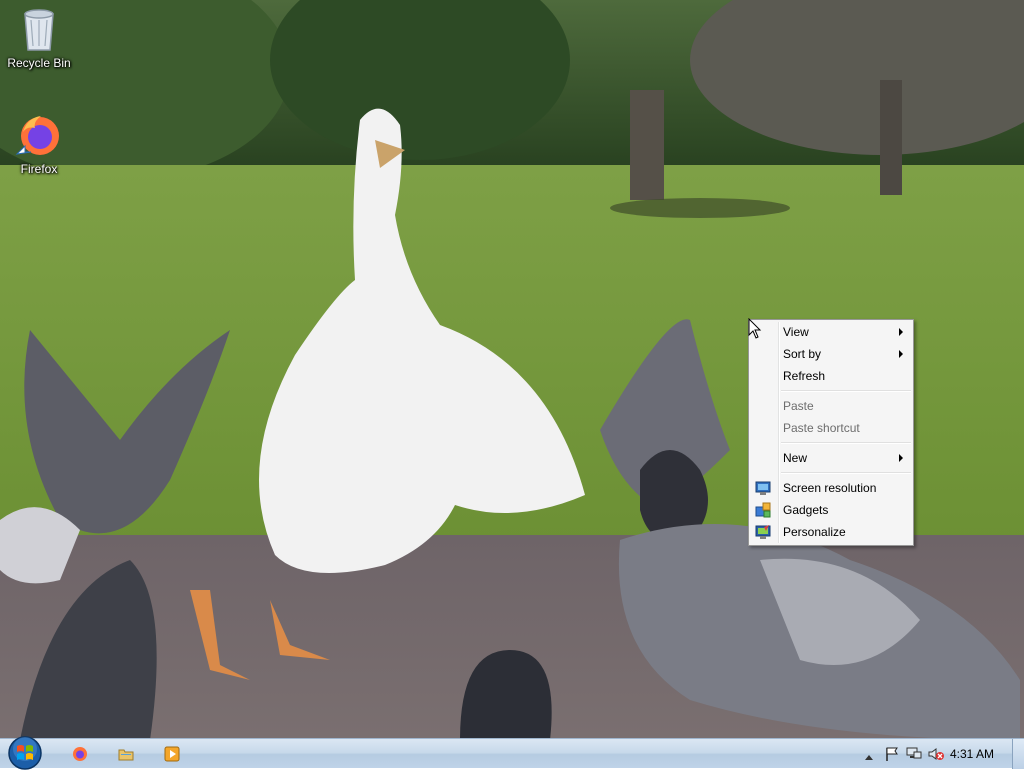 Image resolution: width=1024 pixels, height=774 pixels. Describe the element at coordinates (763, 488) in the screenshot. I see `screen-resolution-icon` at that location.